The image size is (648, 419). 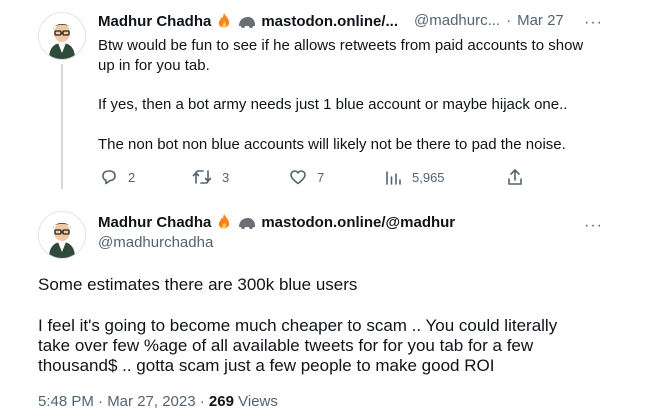 What do you see at coordinates (298, 177) in the screenshot?
I see `like-icon` at bounding box center [298, 177].